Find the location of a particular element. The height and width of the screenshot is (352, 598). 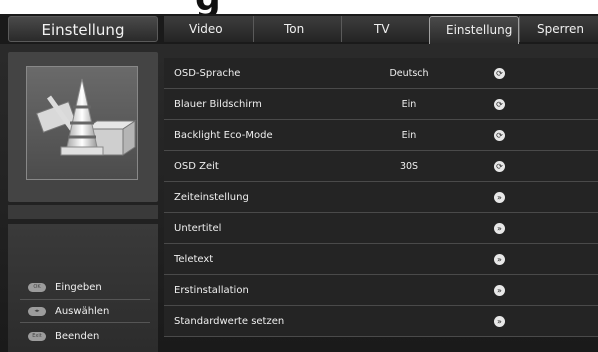

decorative-glyph: g is located at coordinates (208, 7).